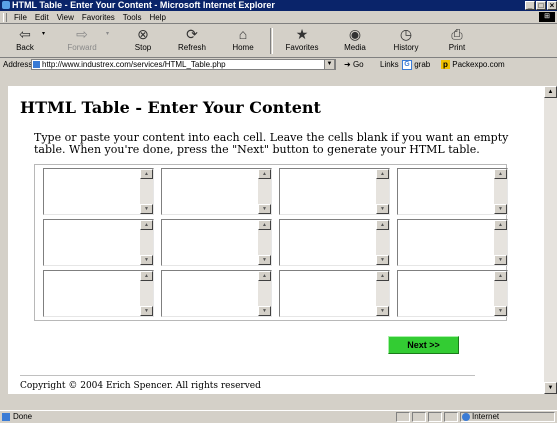  I want to click on menu-bar: File Edit View Favorites Tools Help, so click(278, 17).